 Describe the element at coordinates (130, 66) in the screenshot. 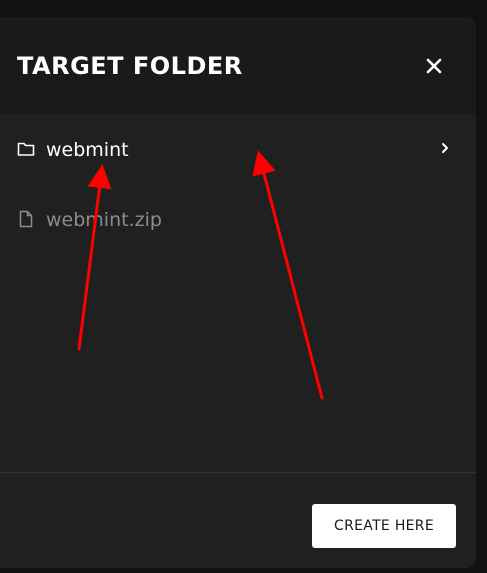

I see `dialog-title: TARGET FOLDER` at that location.